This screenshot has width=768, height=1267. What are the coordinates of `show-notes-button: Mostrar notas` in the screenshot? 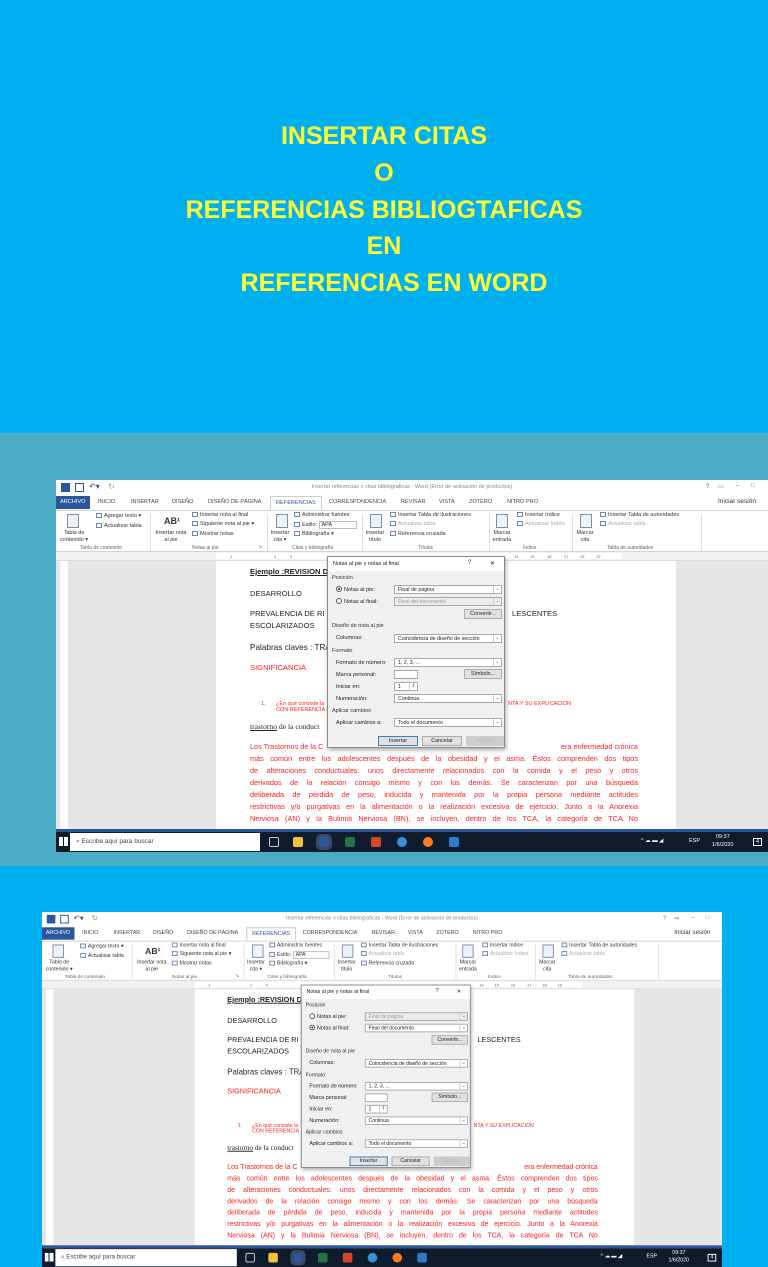 It's located at (213, 534).